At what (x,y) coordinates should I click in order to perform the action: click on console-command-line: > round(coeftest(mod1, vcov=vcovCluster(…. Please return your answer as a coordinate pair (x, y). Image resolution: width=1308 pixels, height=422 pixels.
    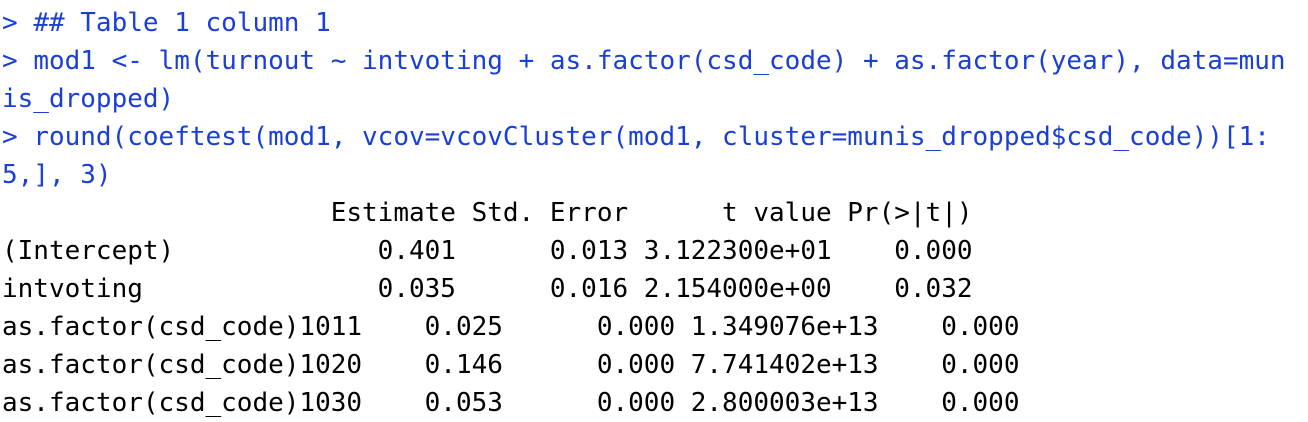
    Looking at the image, I should click on (655, 137).